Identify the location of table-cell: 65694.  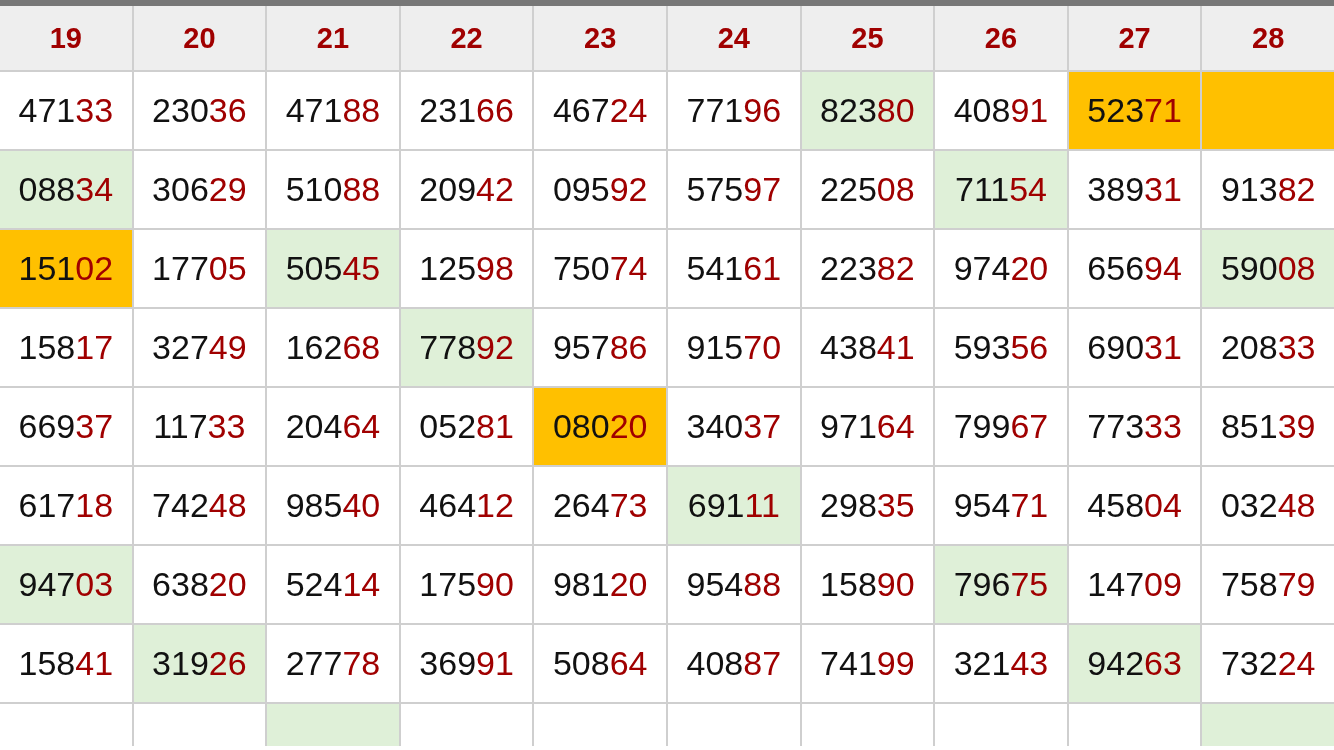
(1134, 268).